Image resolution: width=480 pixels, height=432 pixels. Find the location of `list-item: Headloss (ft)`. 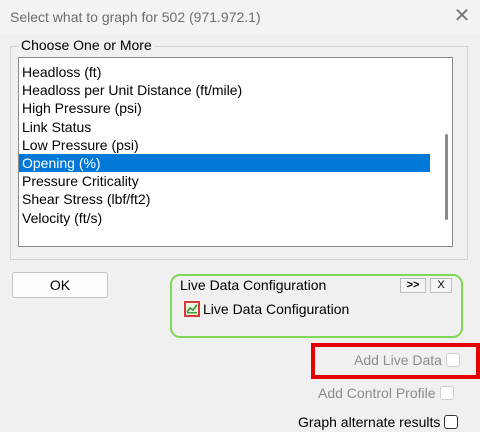

list-item: Headloss (ft) is located at coordinates (224, 72).